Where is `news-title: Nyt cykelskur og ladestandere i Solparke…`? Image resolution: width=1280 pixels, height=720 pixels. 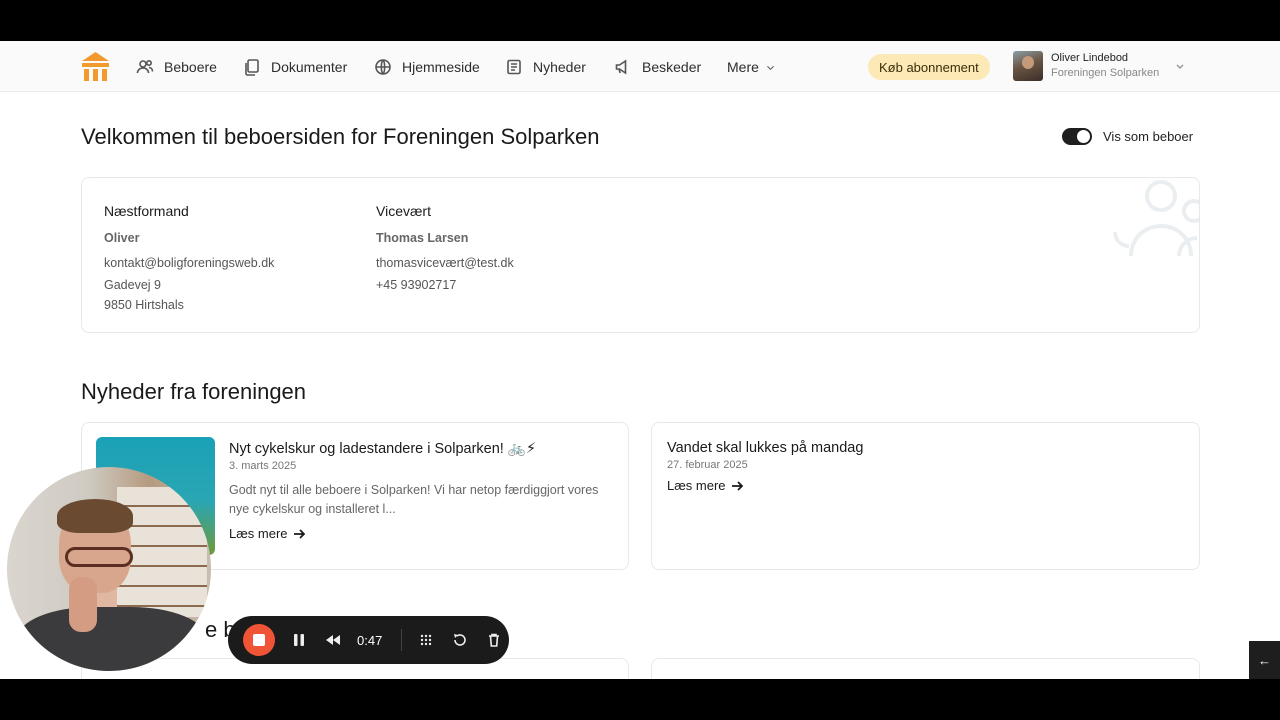 news-title: Nyt cykelskur og ladestandere i Solparke… is located at coordinates (419, 448).